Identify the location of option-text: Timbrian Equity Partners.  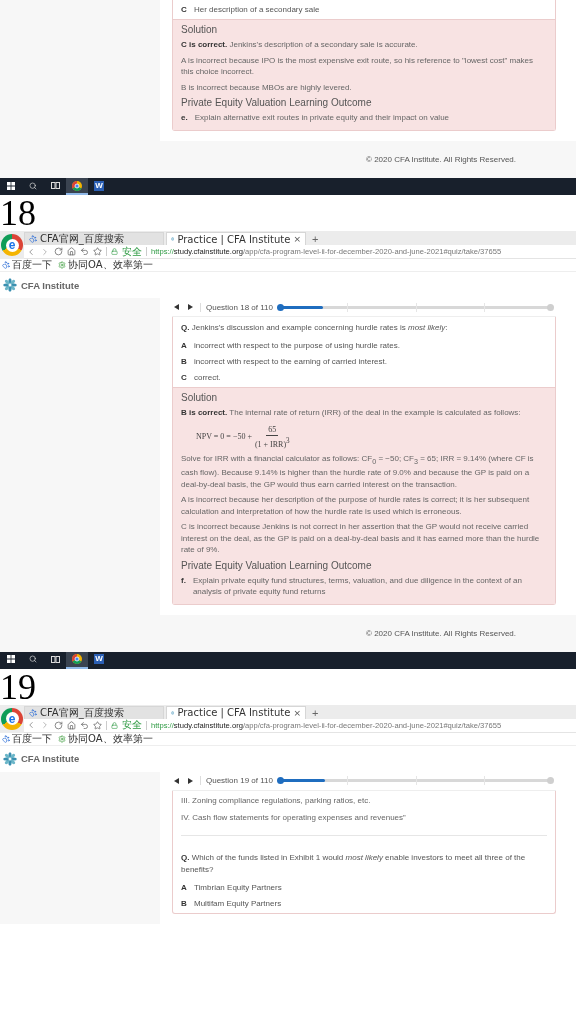
(238, 887).